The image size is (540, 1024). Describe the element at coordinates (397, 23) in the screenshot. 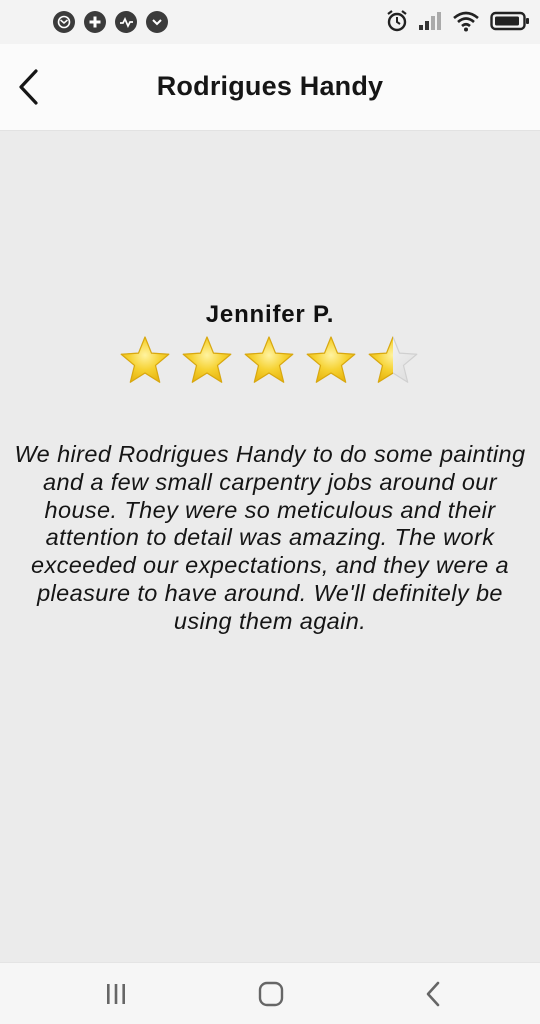

I see `alarm-icon` at that location.